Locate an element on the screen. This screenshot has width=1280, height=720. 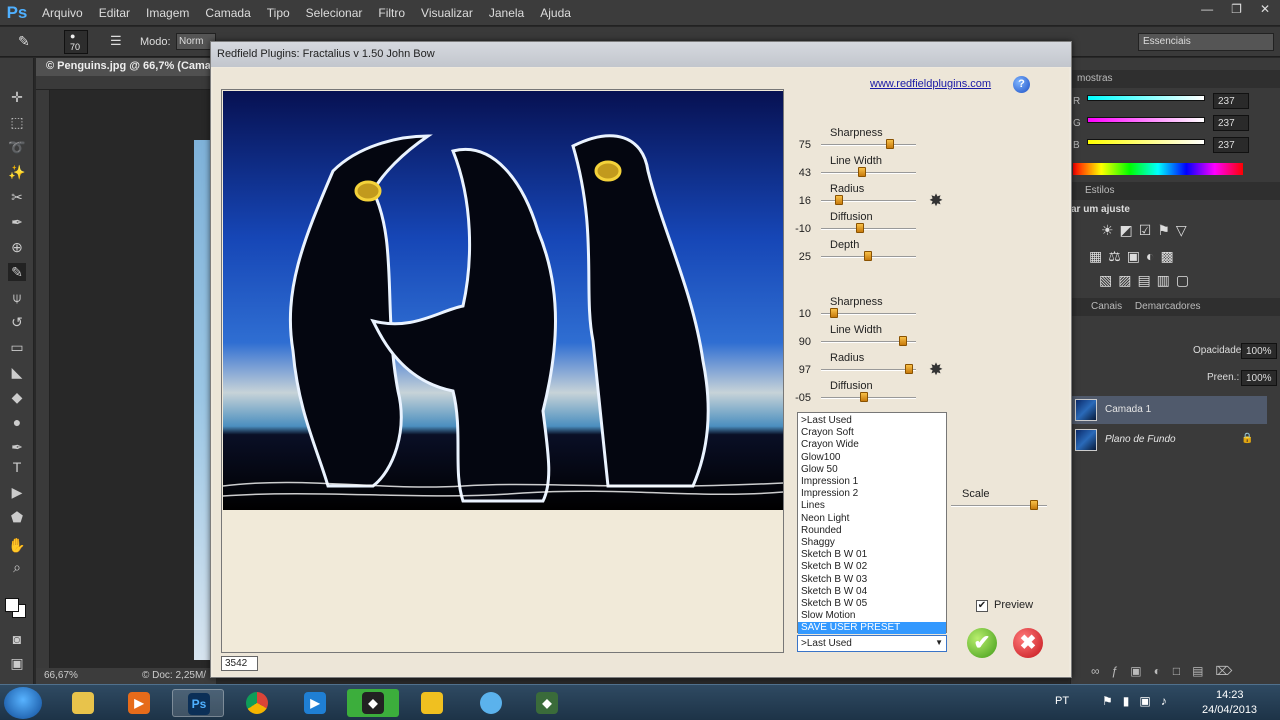
preset-option: Shaggy is located at coordinates (872, 543).